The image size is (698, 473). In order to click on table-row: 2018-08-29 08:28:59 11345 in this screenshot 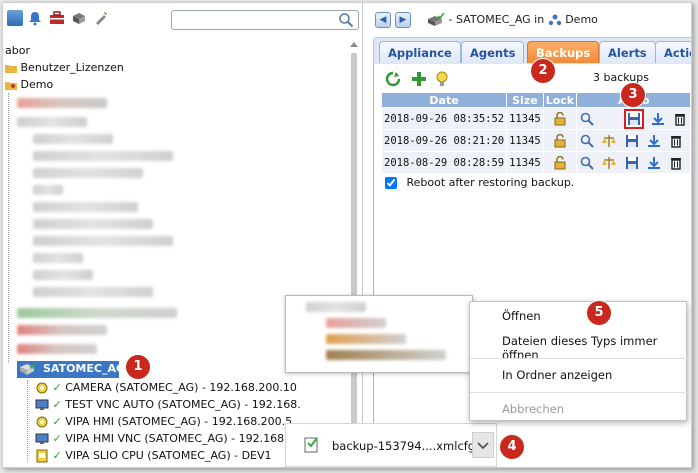, I will do `click(535, 162)`.